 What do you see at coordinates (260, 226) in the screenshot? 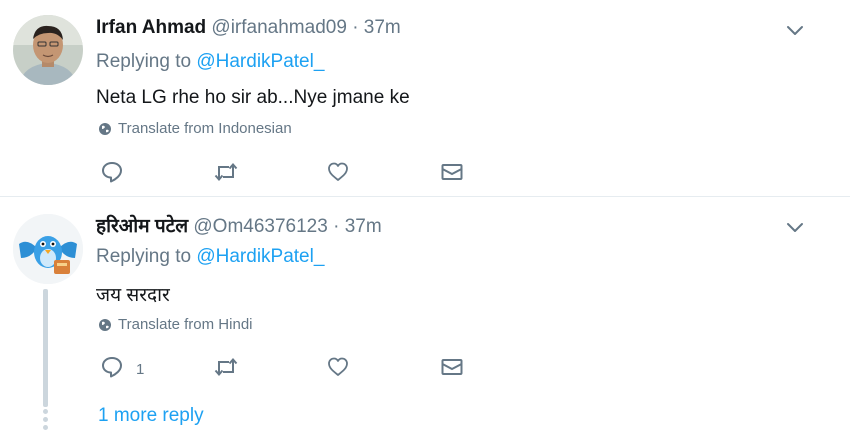
I see `author-handle: @Om46376123` at bounding box center [260, 226].